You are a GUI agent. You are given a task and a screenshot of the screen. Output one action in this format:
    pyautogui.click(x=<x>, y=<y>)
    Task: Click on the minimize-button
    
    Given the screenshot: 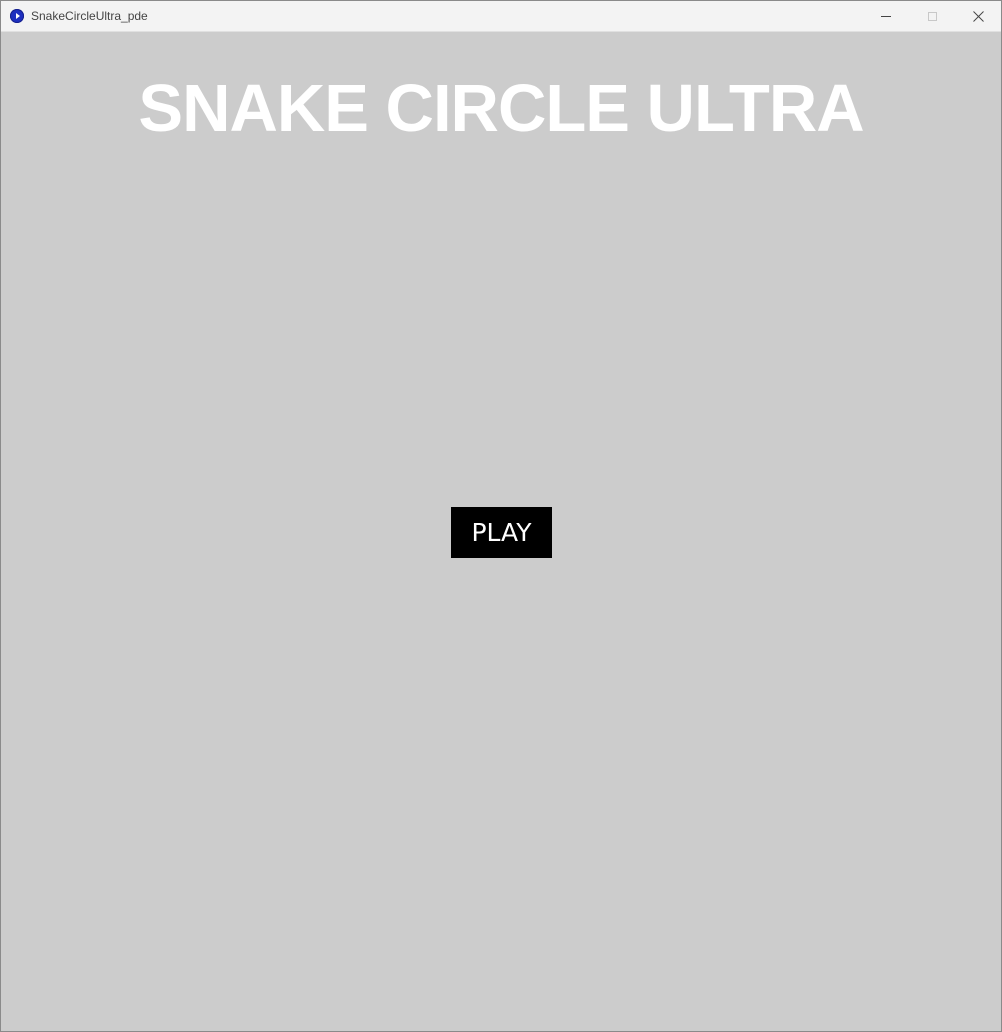 What is the action you would take?
    pyautogui.click(x=886, y=16)
    